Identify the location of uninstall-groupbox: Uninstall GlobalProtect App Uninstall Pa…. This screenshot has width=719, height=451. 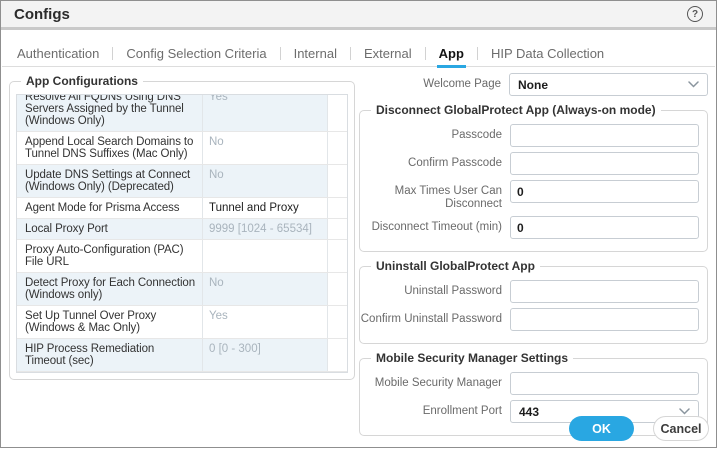
(533, 301).